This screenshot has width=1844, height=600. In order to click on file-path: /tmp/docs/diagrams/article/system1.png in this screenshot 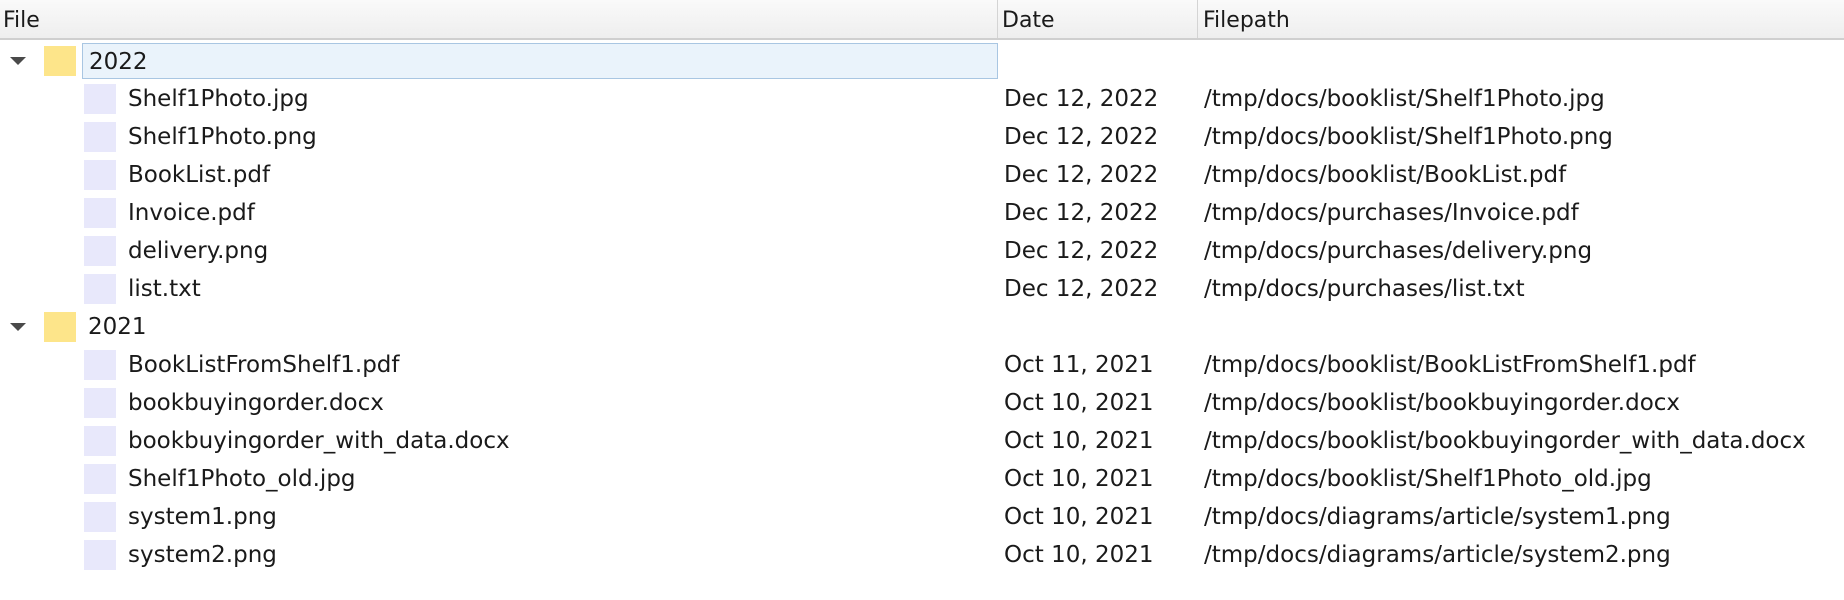, I will do `click(1437, 517)`.